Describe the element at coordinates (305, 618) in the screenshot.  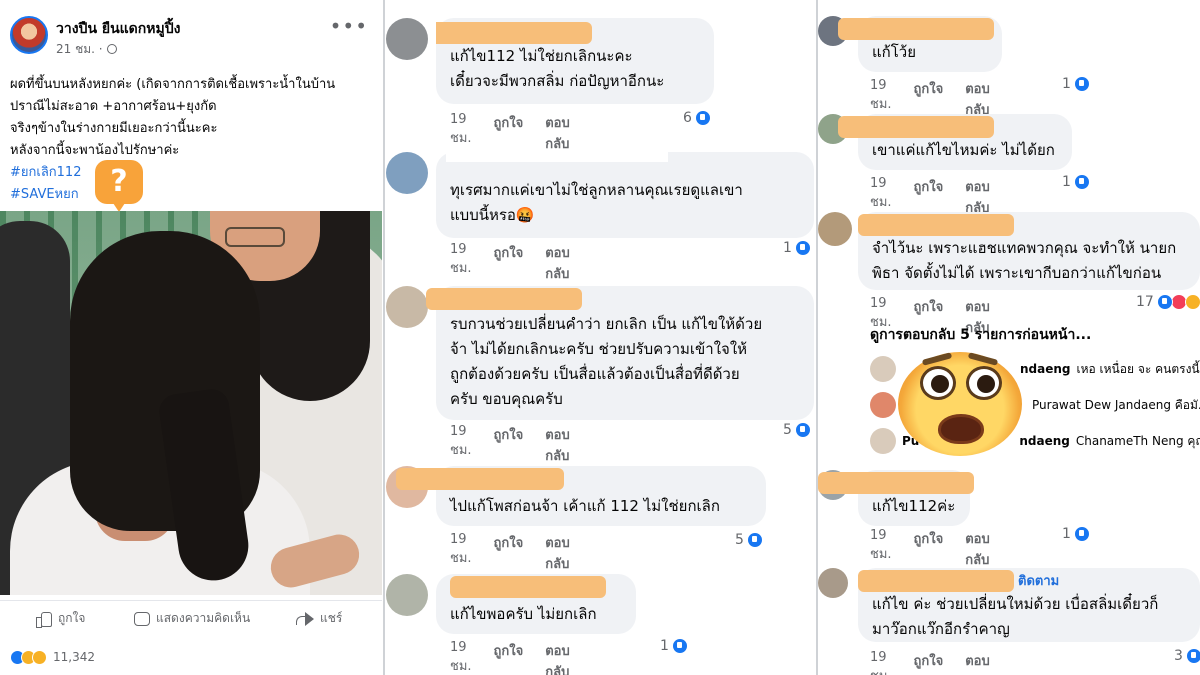
I see `share-icon` at that location.